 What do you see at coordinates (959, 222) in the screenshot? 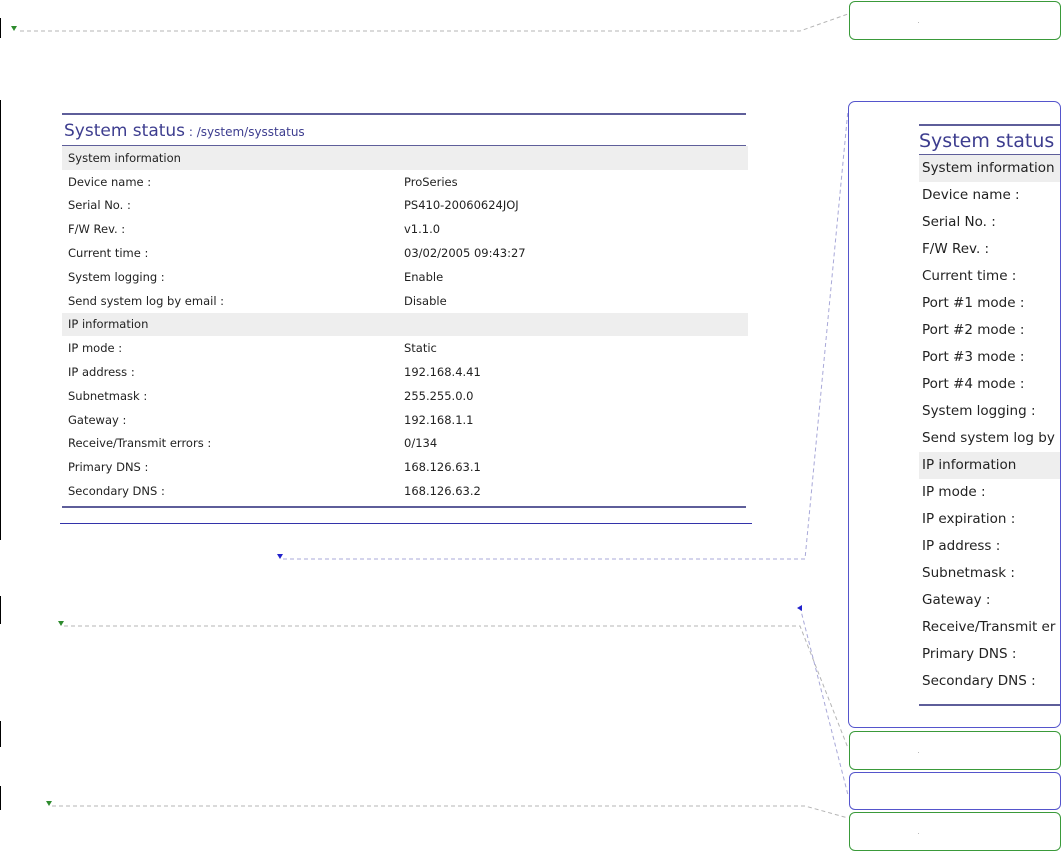
I see `list-item: Serial No. :` at bounding box center [959, 222].